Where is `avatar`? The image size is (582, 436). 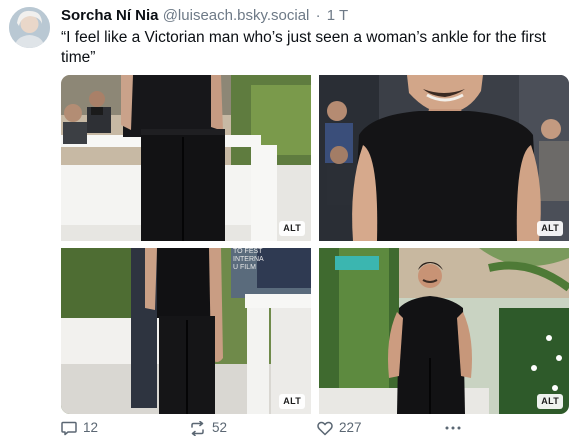 avatar is located at coordinates (29, 27).